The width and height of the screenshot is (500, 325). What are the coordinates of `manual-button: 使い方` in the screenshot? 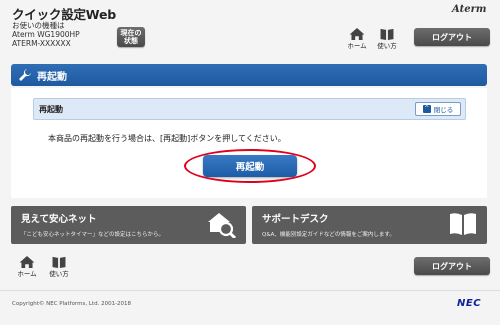 It's located at (387, 39).